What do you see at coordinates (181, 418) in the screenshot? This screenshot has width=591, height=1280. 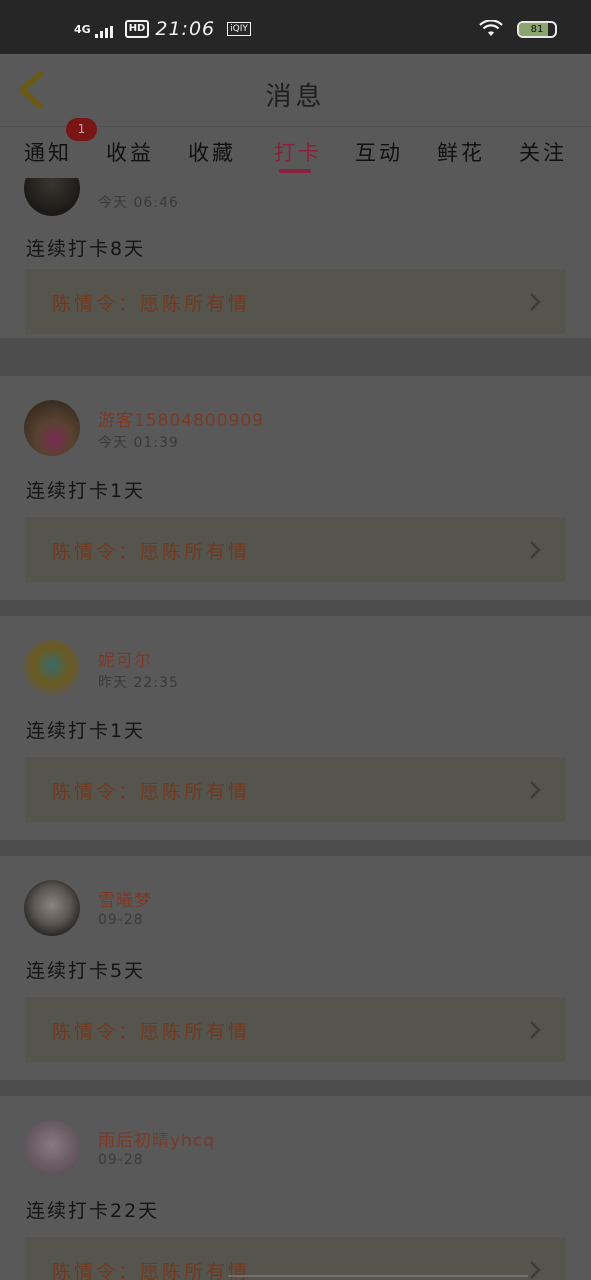 I see `username: 游客15804800909` at bounding box center [181, 418].